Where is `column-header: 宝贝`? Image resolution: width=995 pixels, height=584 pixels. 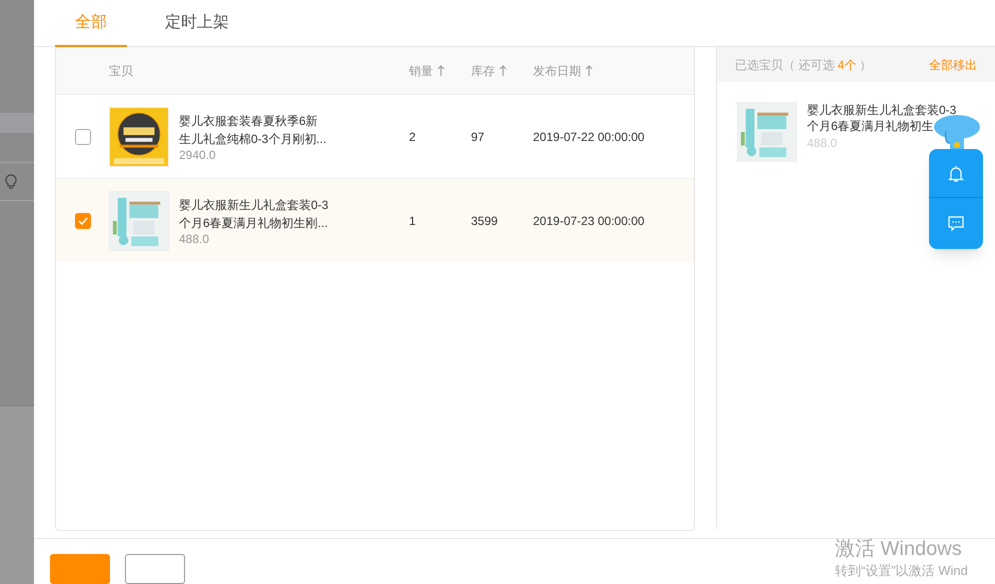
column-header: 宝贝 is located at coordinates (121, 71).